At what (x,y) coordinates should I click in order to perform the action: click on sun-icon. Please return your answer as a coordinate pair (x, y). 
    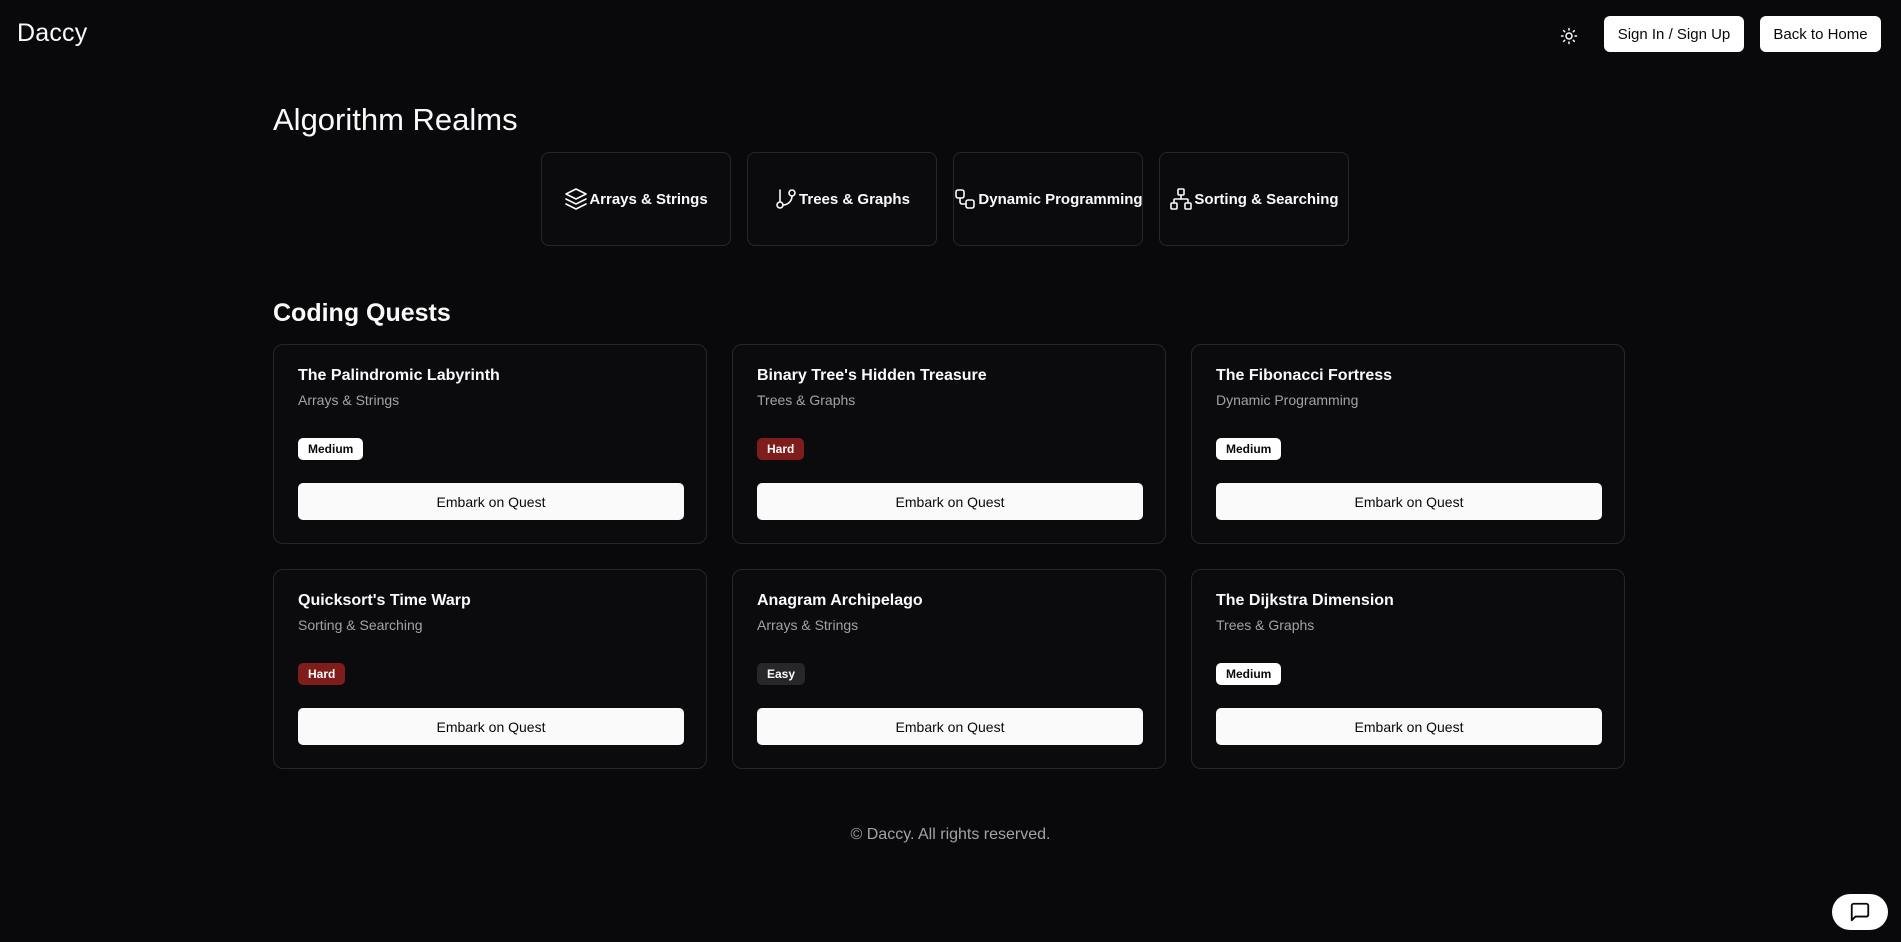
    Looking at the image, I should click on (1569, 36).